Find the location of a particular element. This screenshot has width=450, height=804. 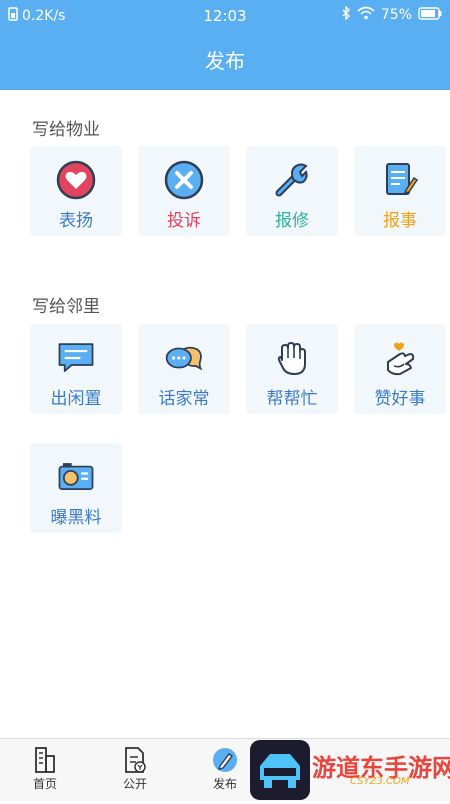

tile-label: 表扬 is located at coordinates (76, 221).